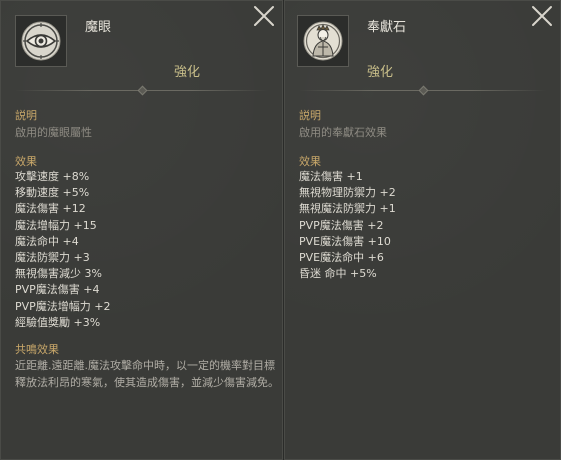  Describe the element at coordinates (341, 225) in the screenshot. I see `effect-item: PVP魔法傷害 +2` at that location.